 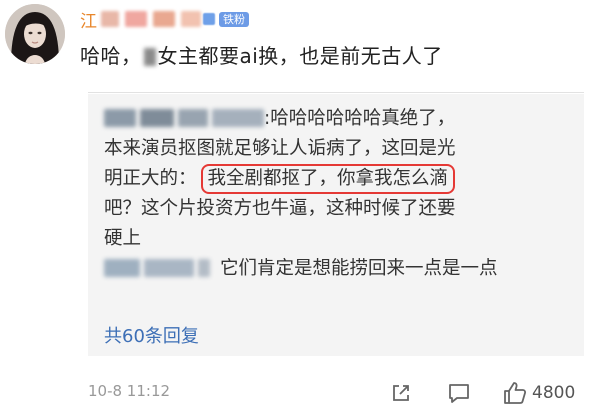 I want to click on reply-line: 本来演员抠图就足够让人诟病了，这回是光, so click(x=280, y=148).